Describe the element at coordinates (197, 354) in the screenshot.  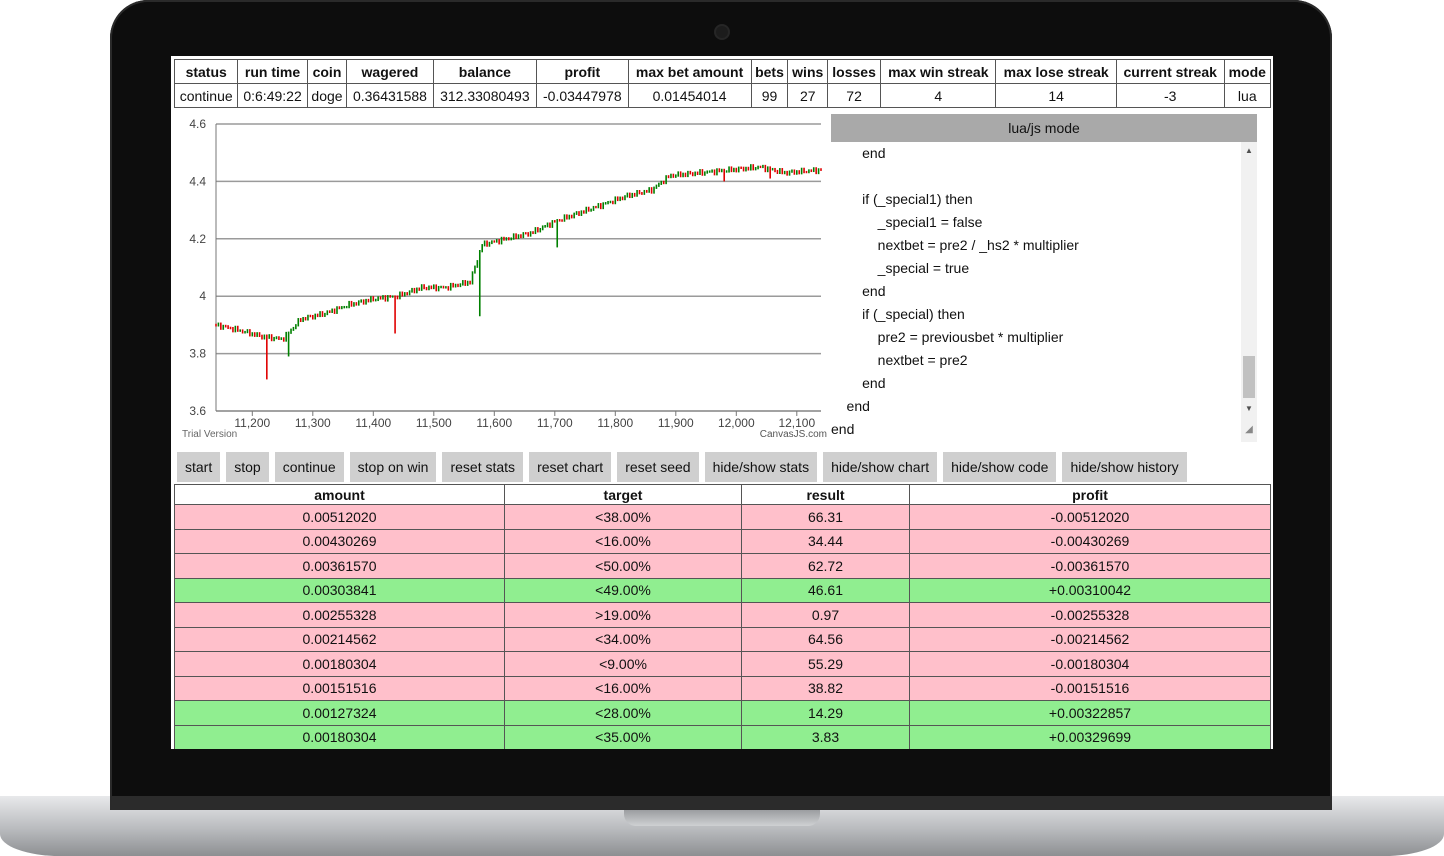
I see `y-tick-label: 3.8` at that location.